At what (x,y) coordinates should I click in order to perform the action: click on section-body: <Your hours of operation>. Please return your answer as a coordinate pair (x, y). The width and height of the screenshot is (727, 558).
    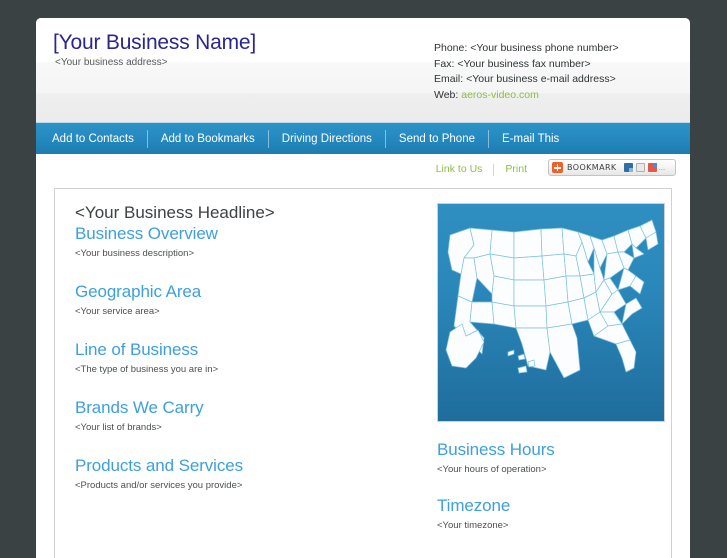
    Looking at the image, I should click on (492, 469).